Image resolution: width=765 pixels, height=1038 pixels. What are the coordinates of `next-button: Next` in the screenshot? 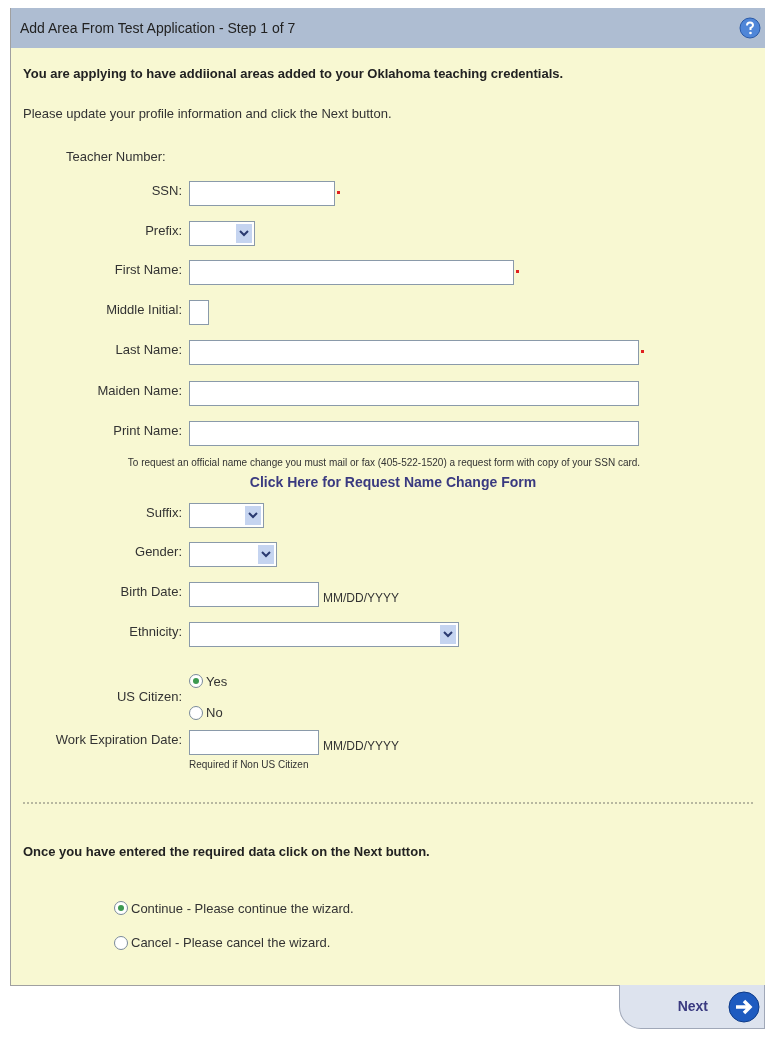 It's located at (692, 1007).